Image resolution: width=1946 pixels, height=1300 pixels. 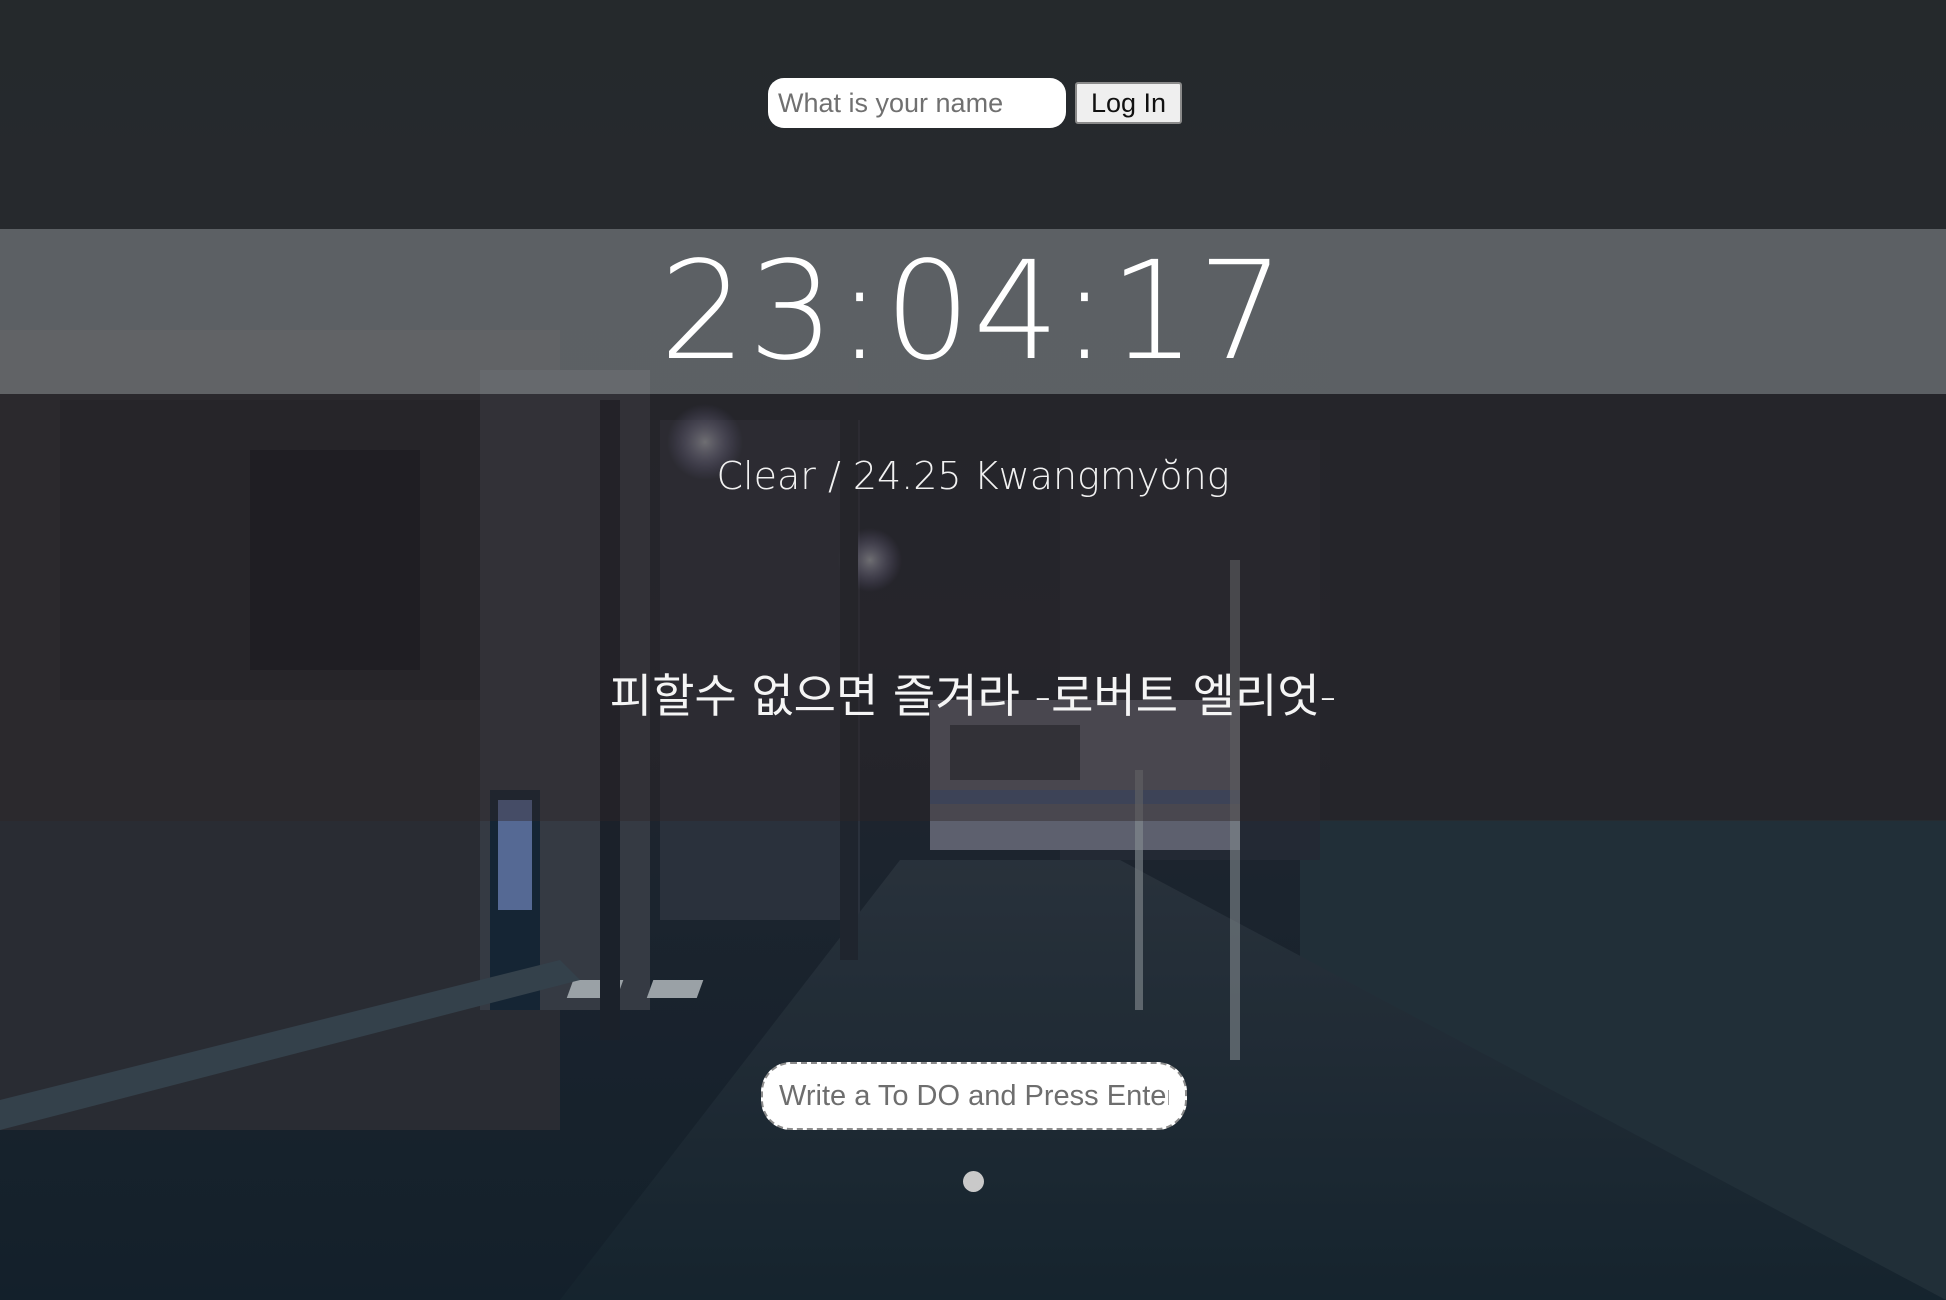 I want to click on todo-form, so click(x=974, y=1096).